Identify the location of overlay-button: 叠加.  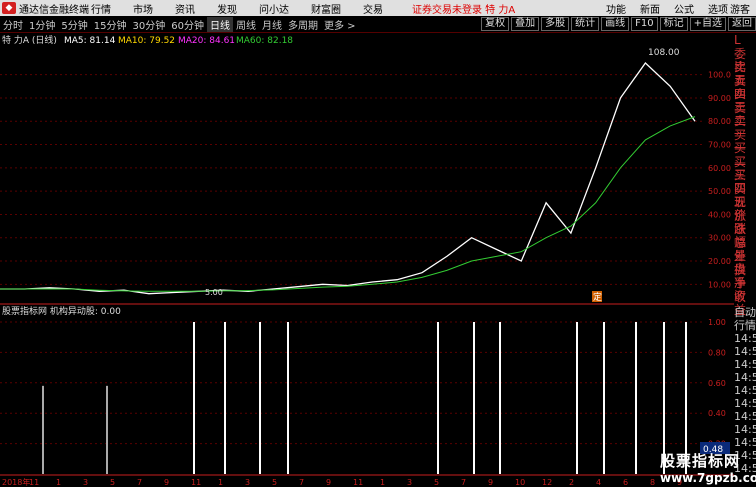
(525, 24).